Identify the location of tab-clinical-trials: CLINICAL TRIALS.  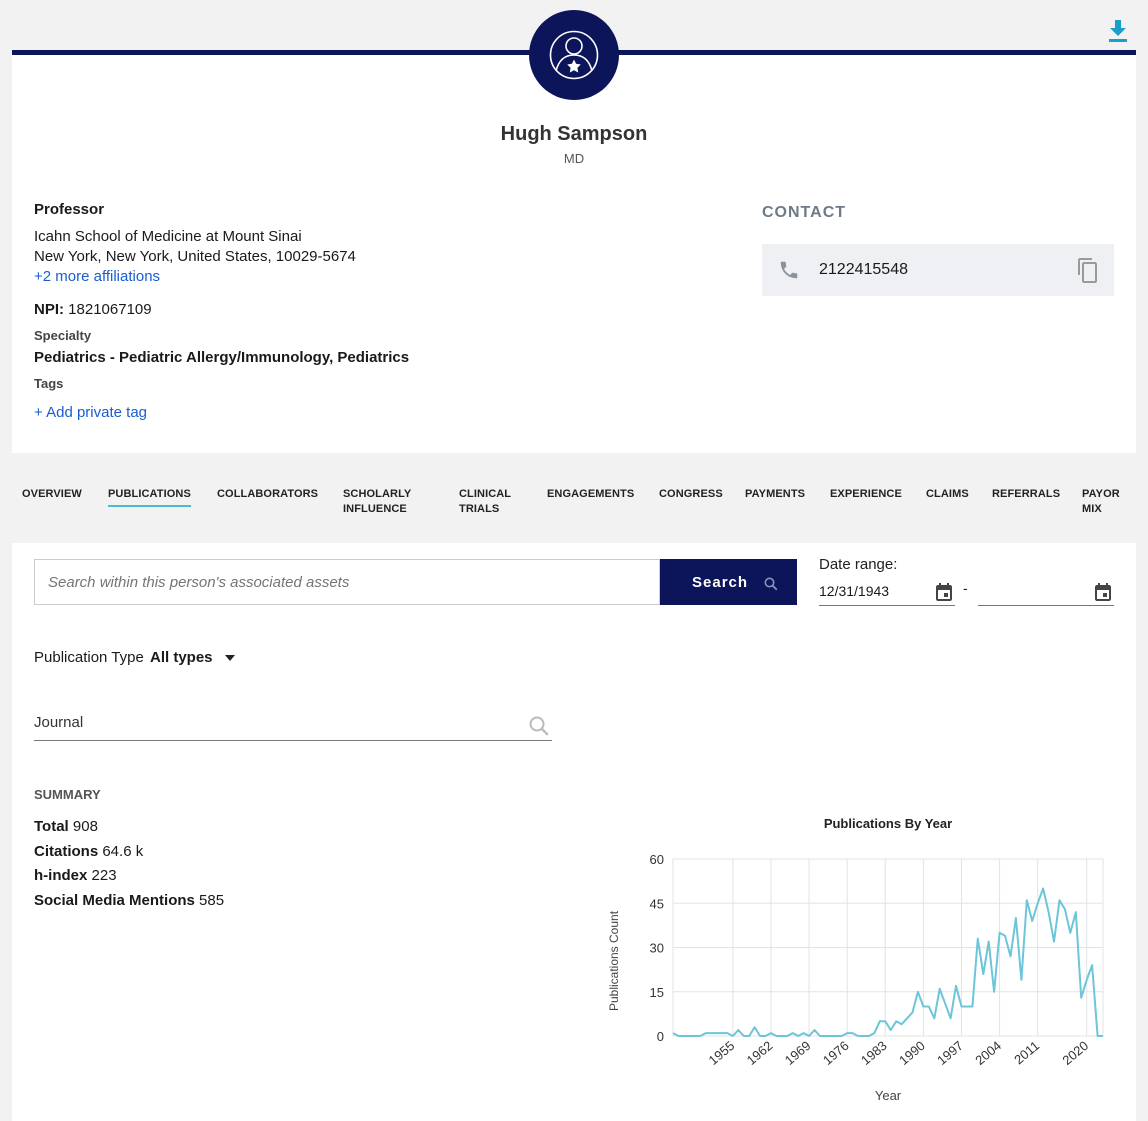
(485, 502).